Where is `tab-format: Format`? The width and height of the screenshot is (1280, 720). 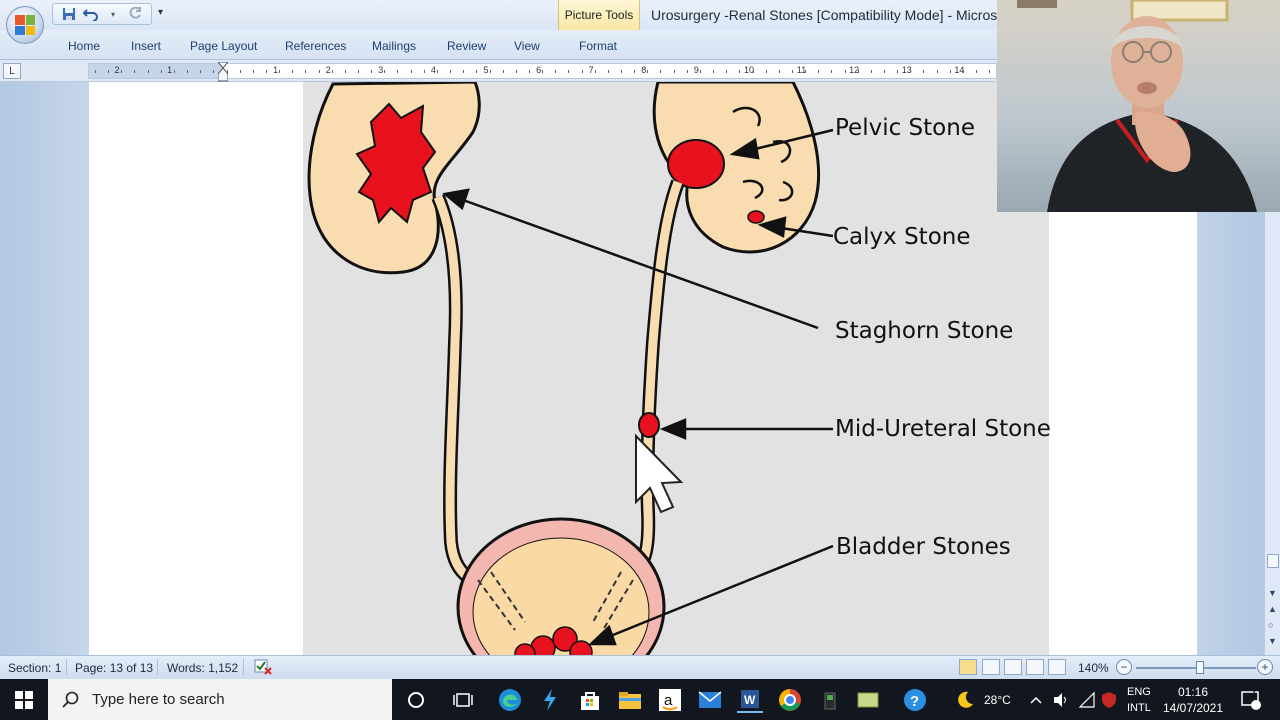 tab-format: Format is located at coordinates (598, 46).